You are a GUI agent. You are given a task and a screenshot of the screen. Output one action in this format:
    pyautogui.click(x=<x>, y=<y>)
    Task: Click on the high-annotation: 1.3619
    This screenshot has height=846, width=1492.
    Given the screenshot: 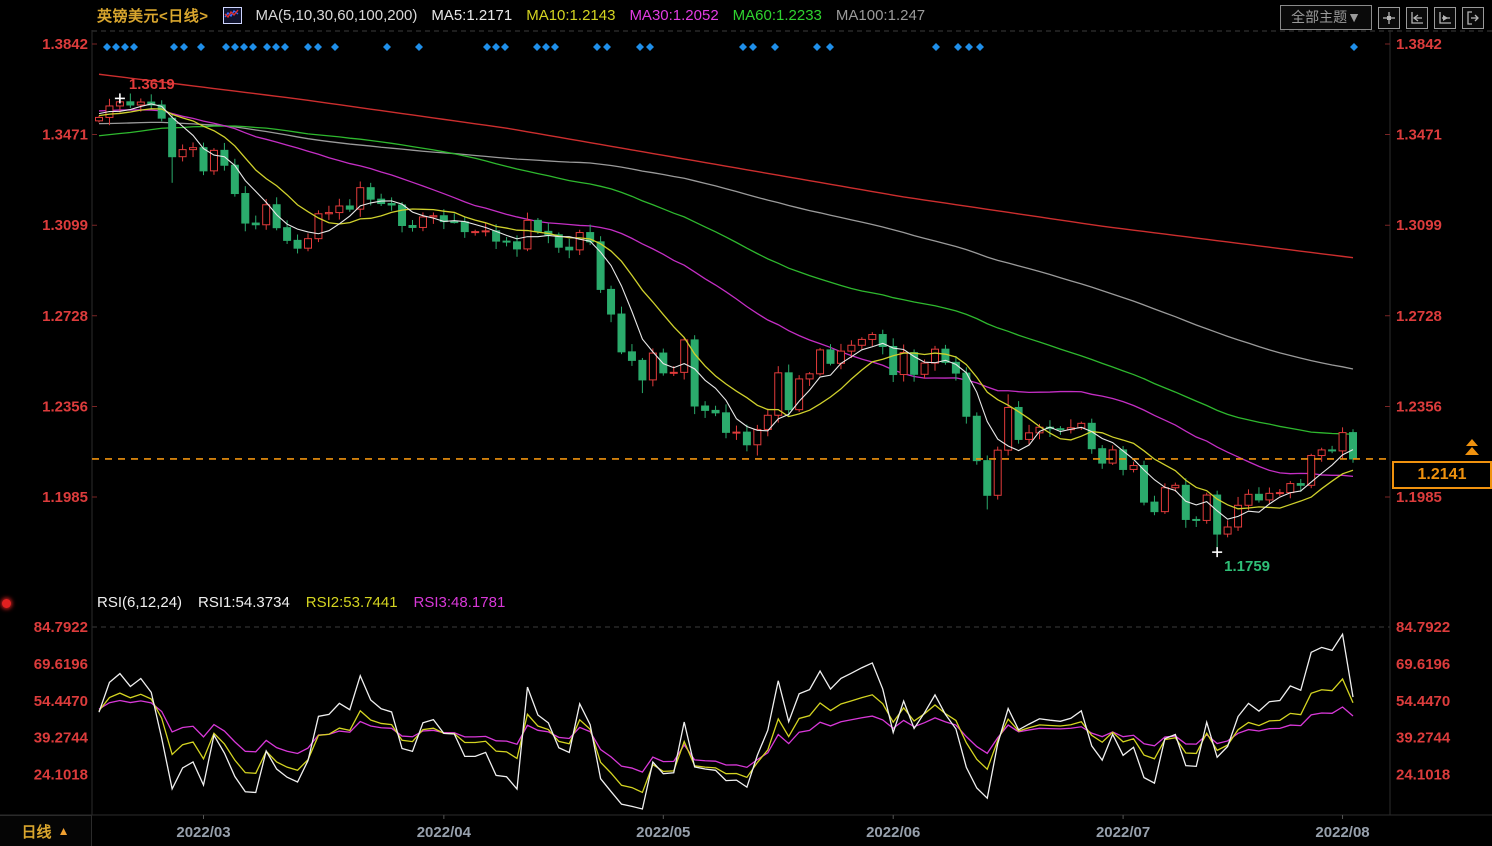 What is the action you would take?
    pyautogui.click(x=151, y=85)
    